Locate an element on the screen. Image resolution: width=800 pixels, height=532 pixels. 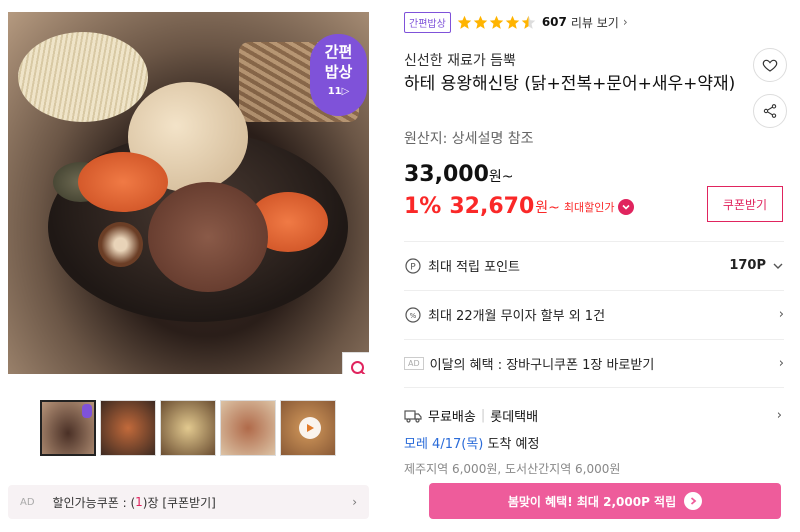
zoom-button is located at coordinates (355, 363).